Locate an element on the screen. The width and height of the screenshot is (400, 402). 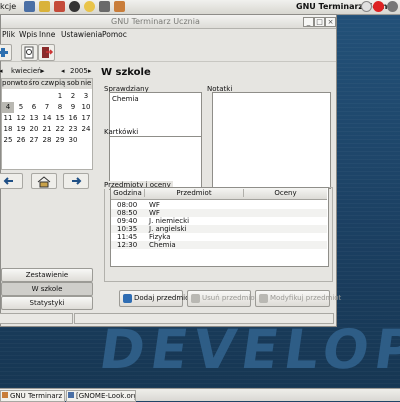
calendar-day: 21 is located at coordinates (47, 129).